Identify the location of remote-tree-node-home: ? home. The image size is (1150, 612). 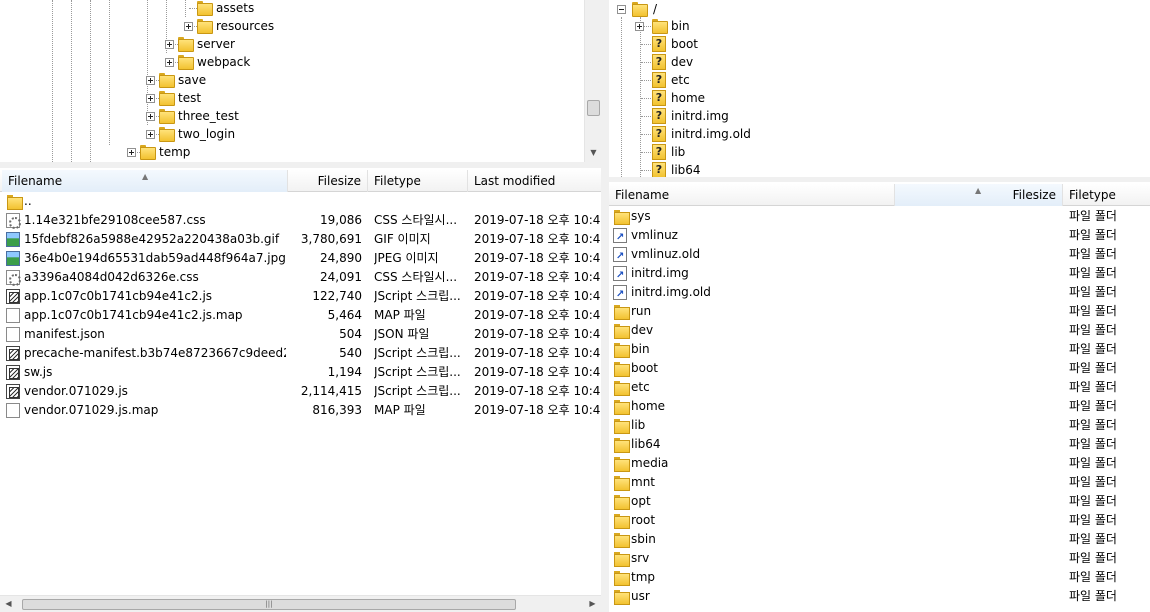
(759, 98).